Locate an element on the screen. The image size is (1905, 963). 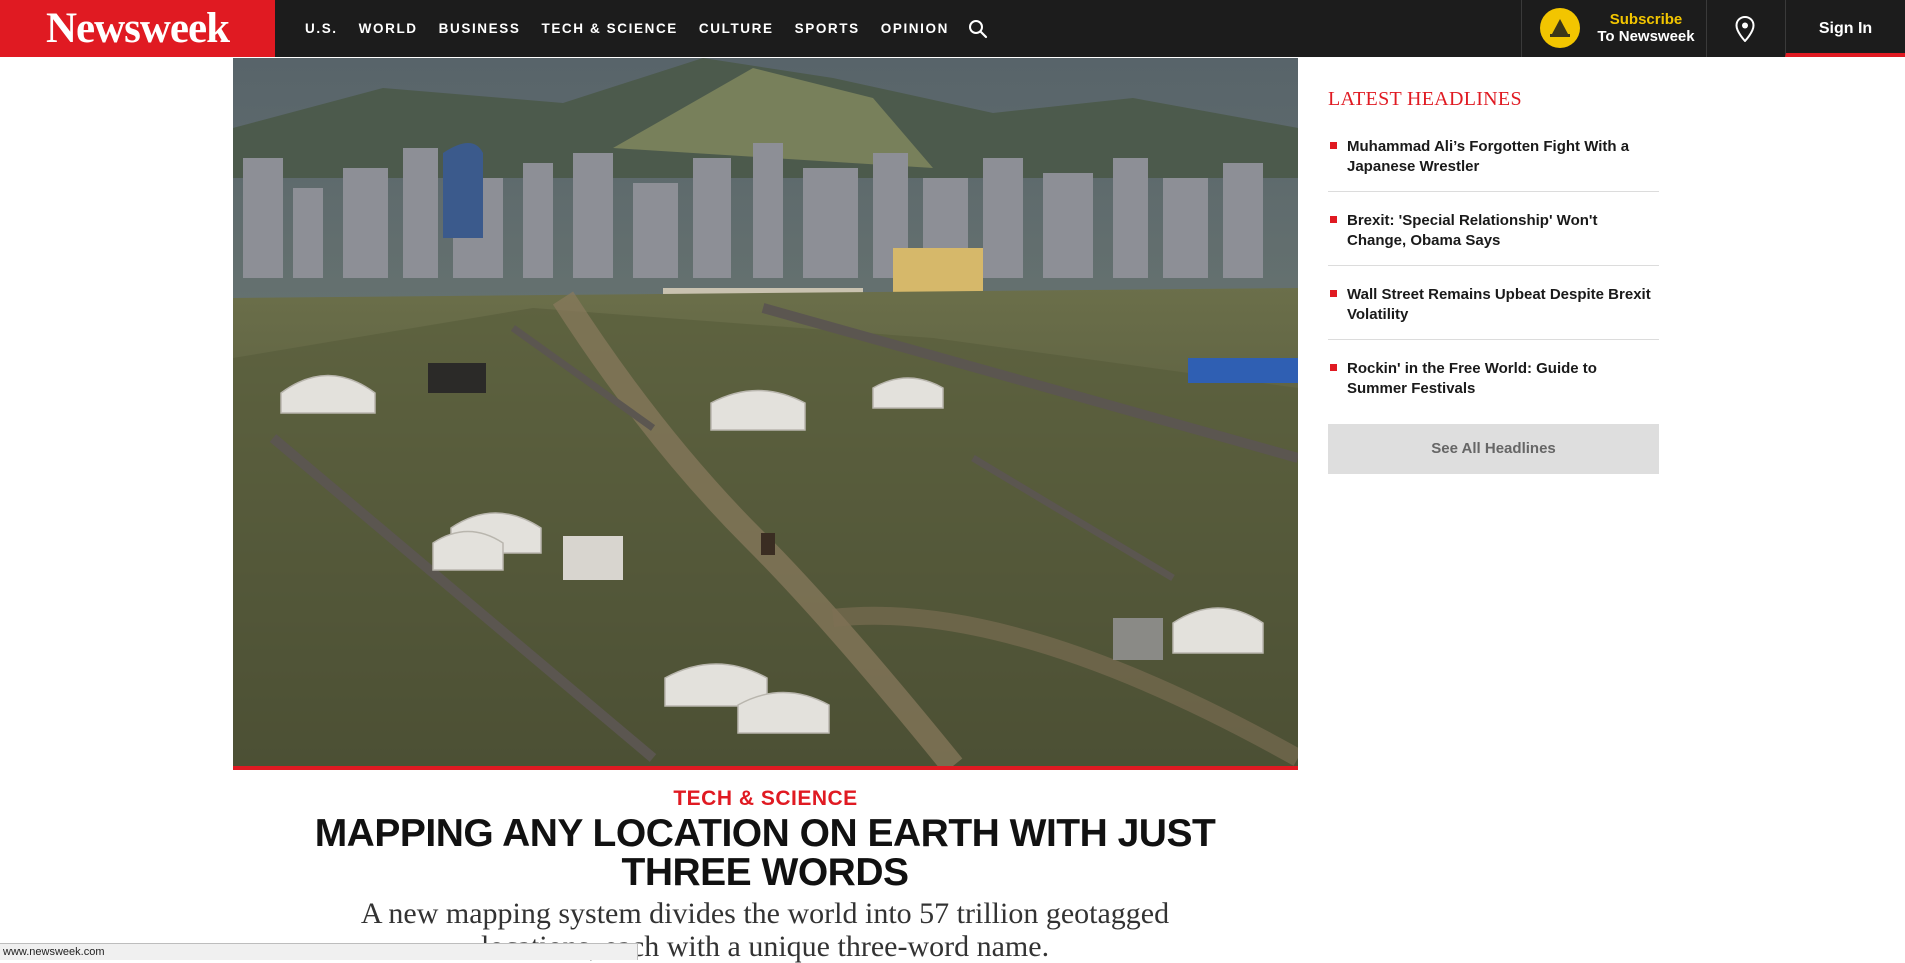
browser-status-bar: www.newsweek.com is located at coordinates (319, 951).